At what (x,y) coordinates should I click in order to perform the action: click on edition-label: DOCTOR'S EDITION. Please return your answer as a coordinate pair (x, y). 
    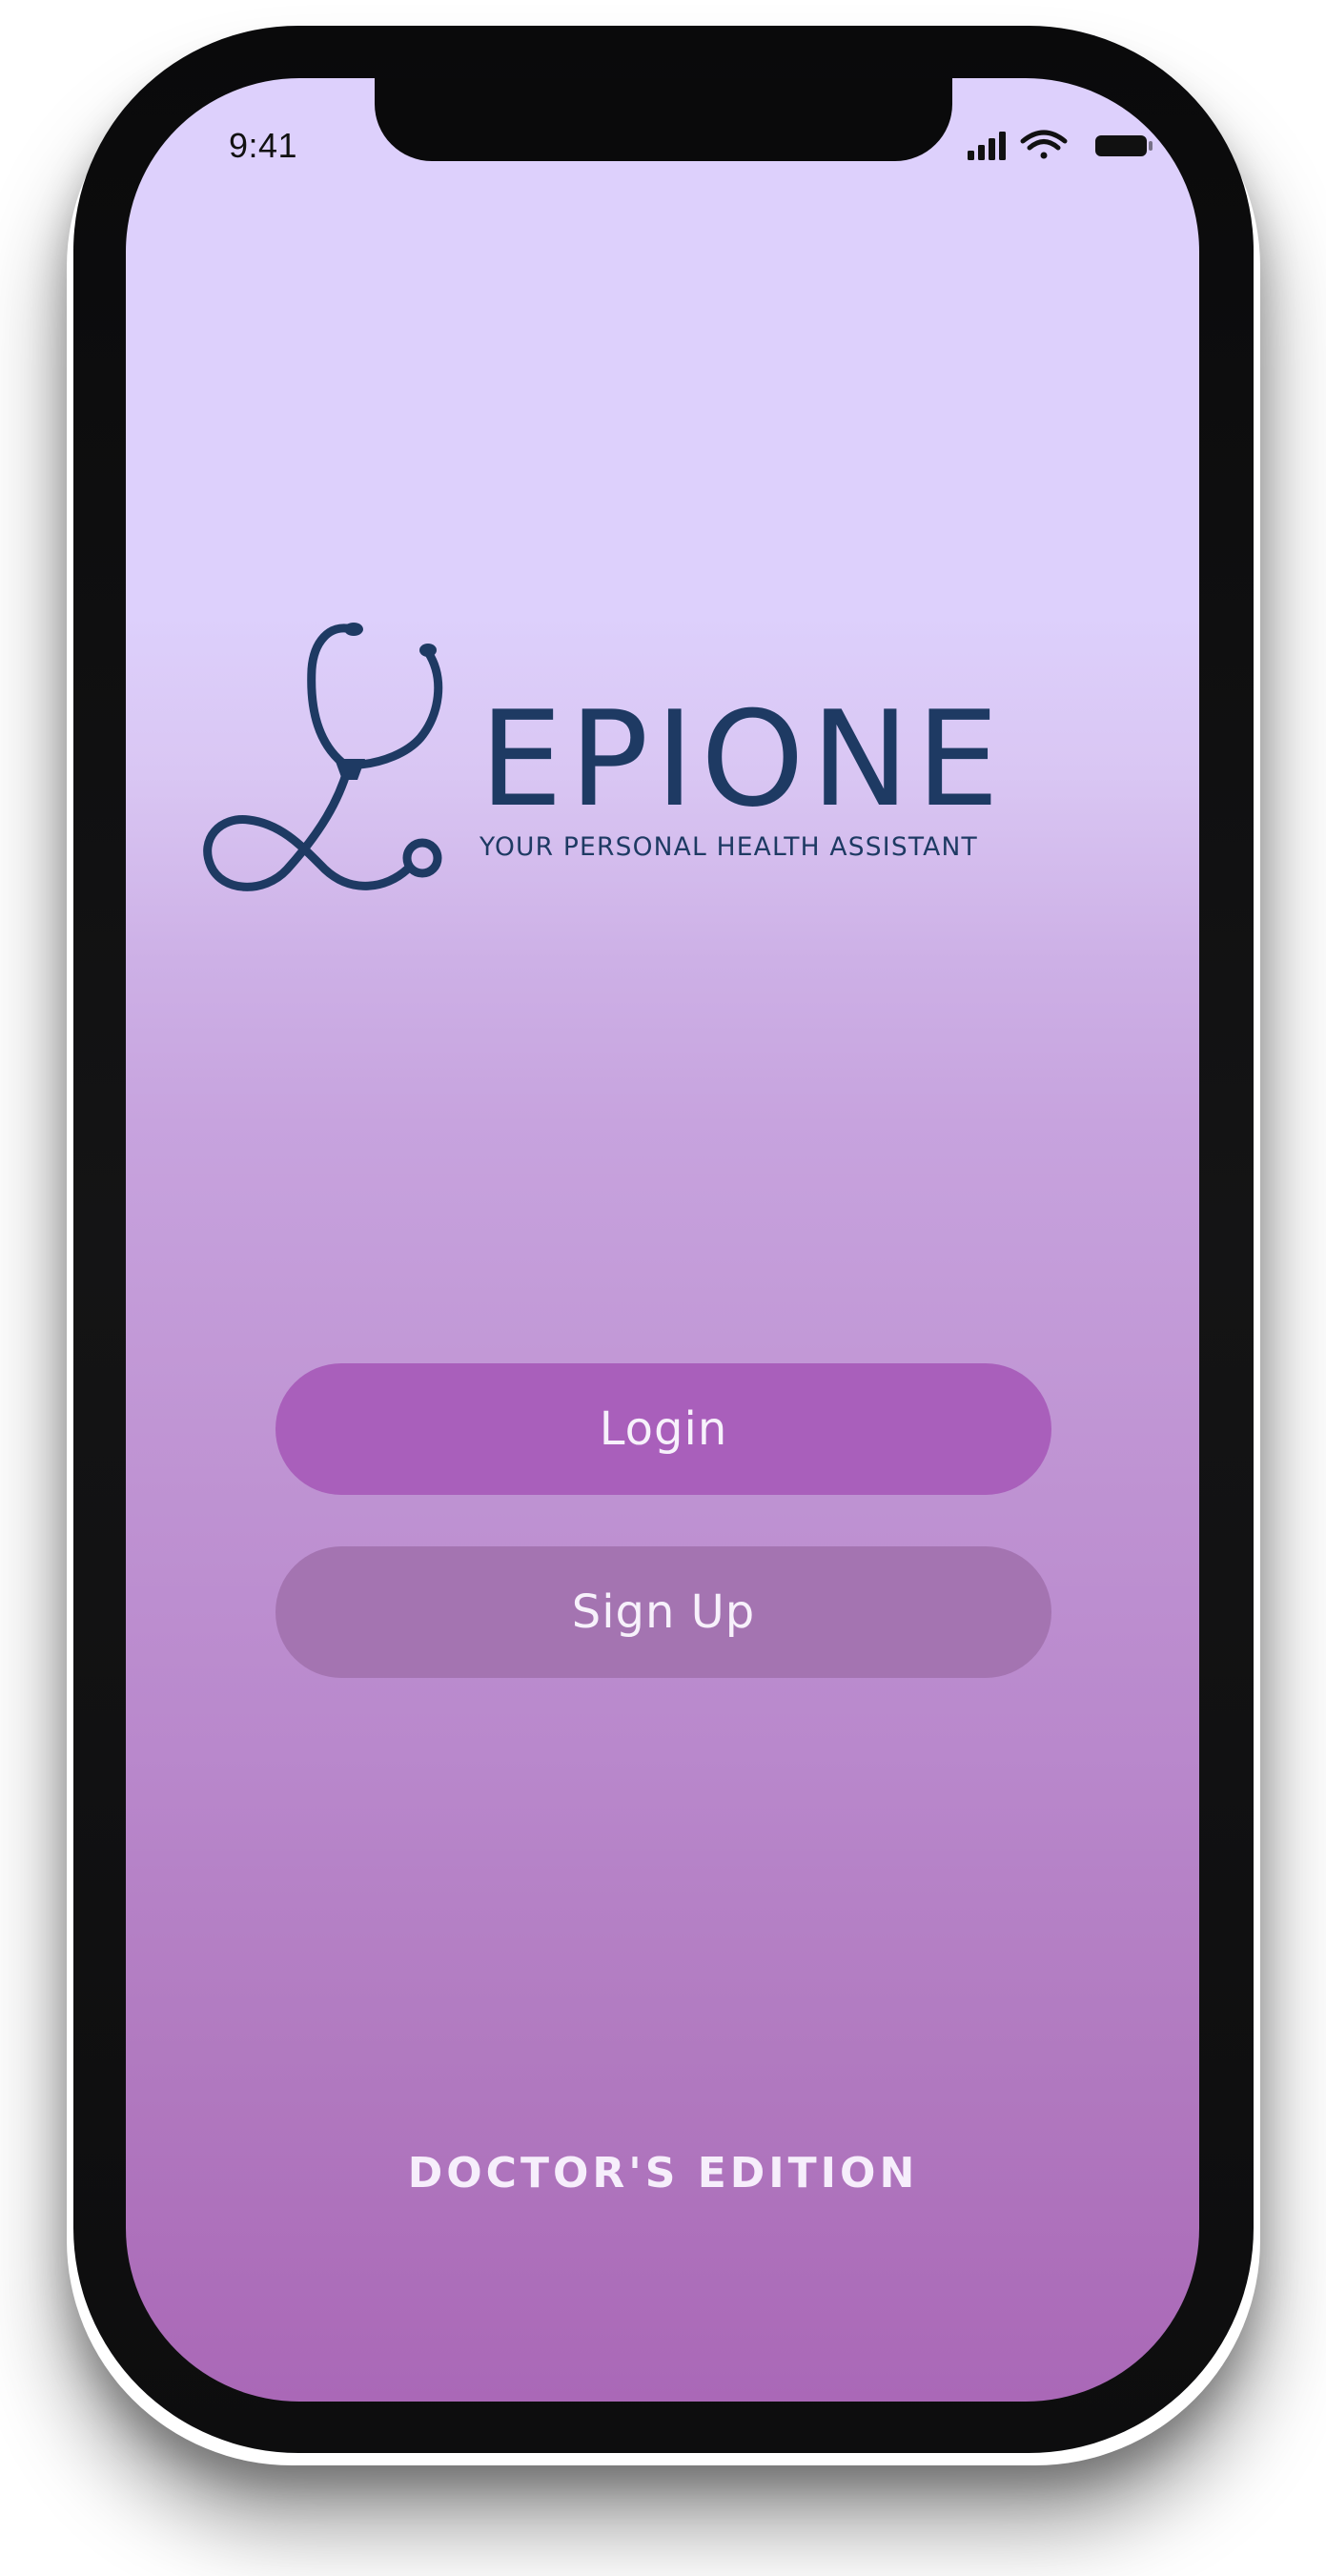
    Looking at the image, I should click on (663, 2174).